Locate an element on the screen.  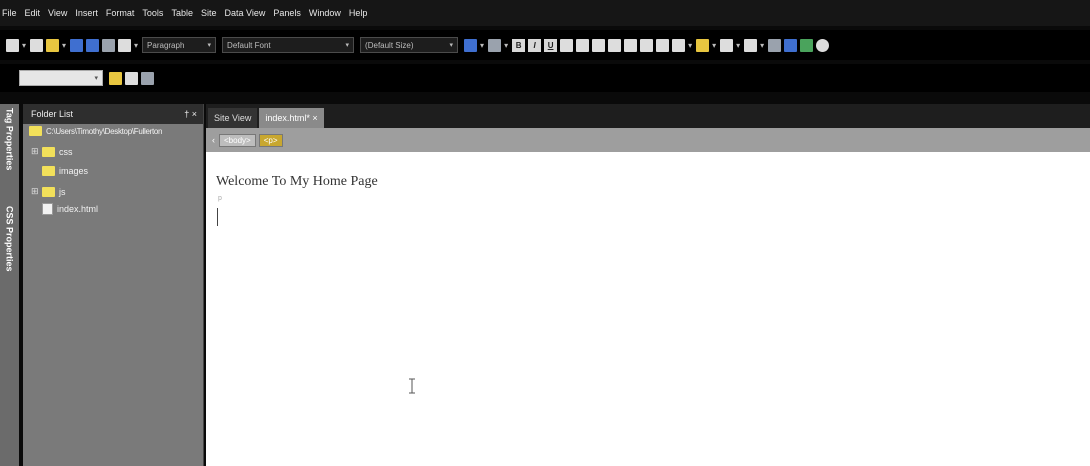
print-dropdown-icon: ▾ is located at coordinates (136, 45).